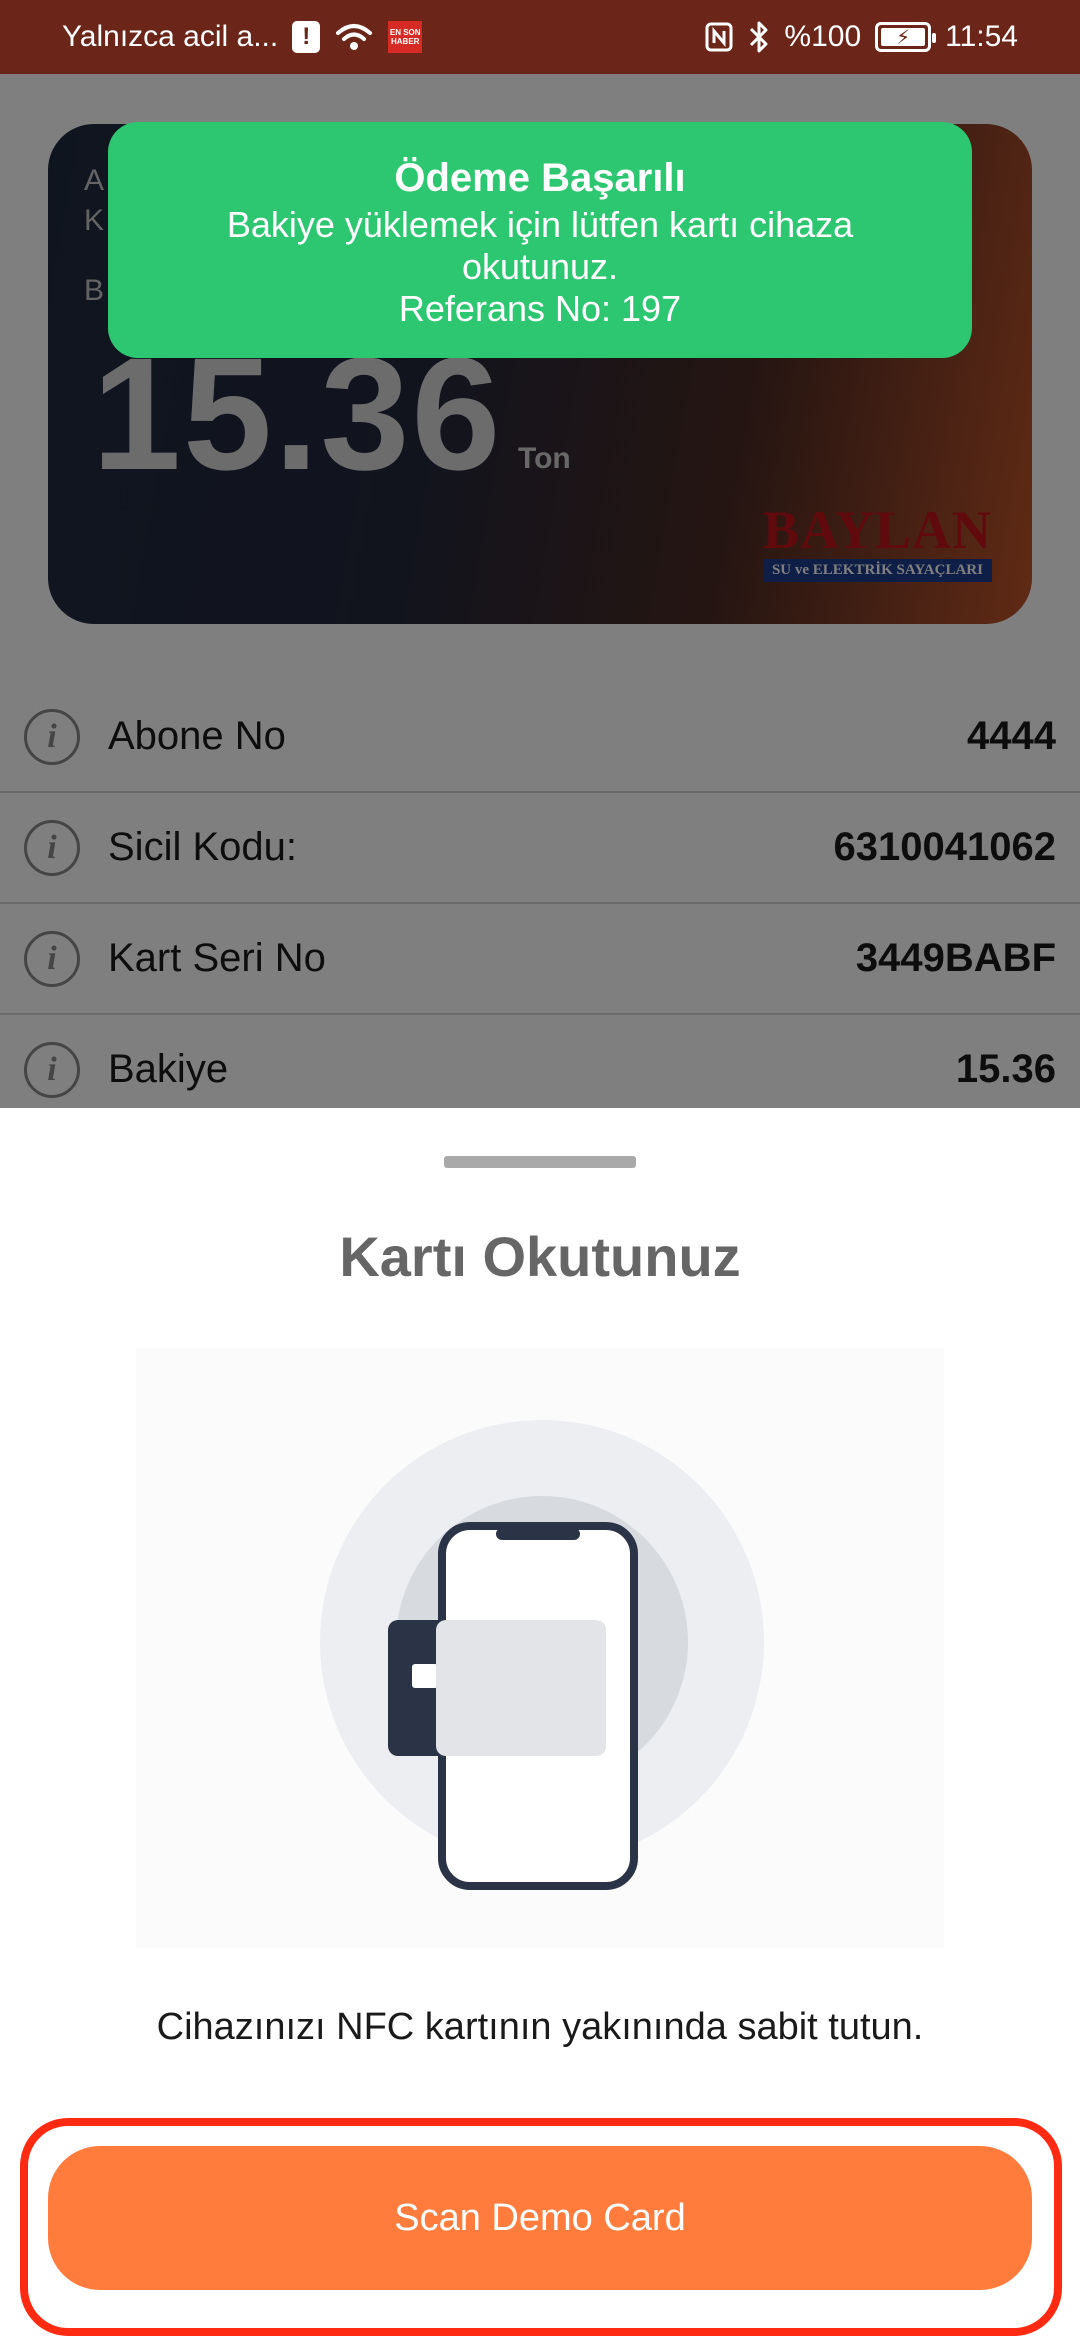 This screenshot has width=1080, height=2340. I want to click on clock: 11:54, so click(981, 36).